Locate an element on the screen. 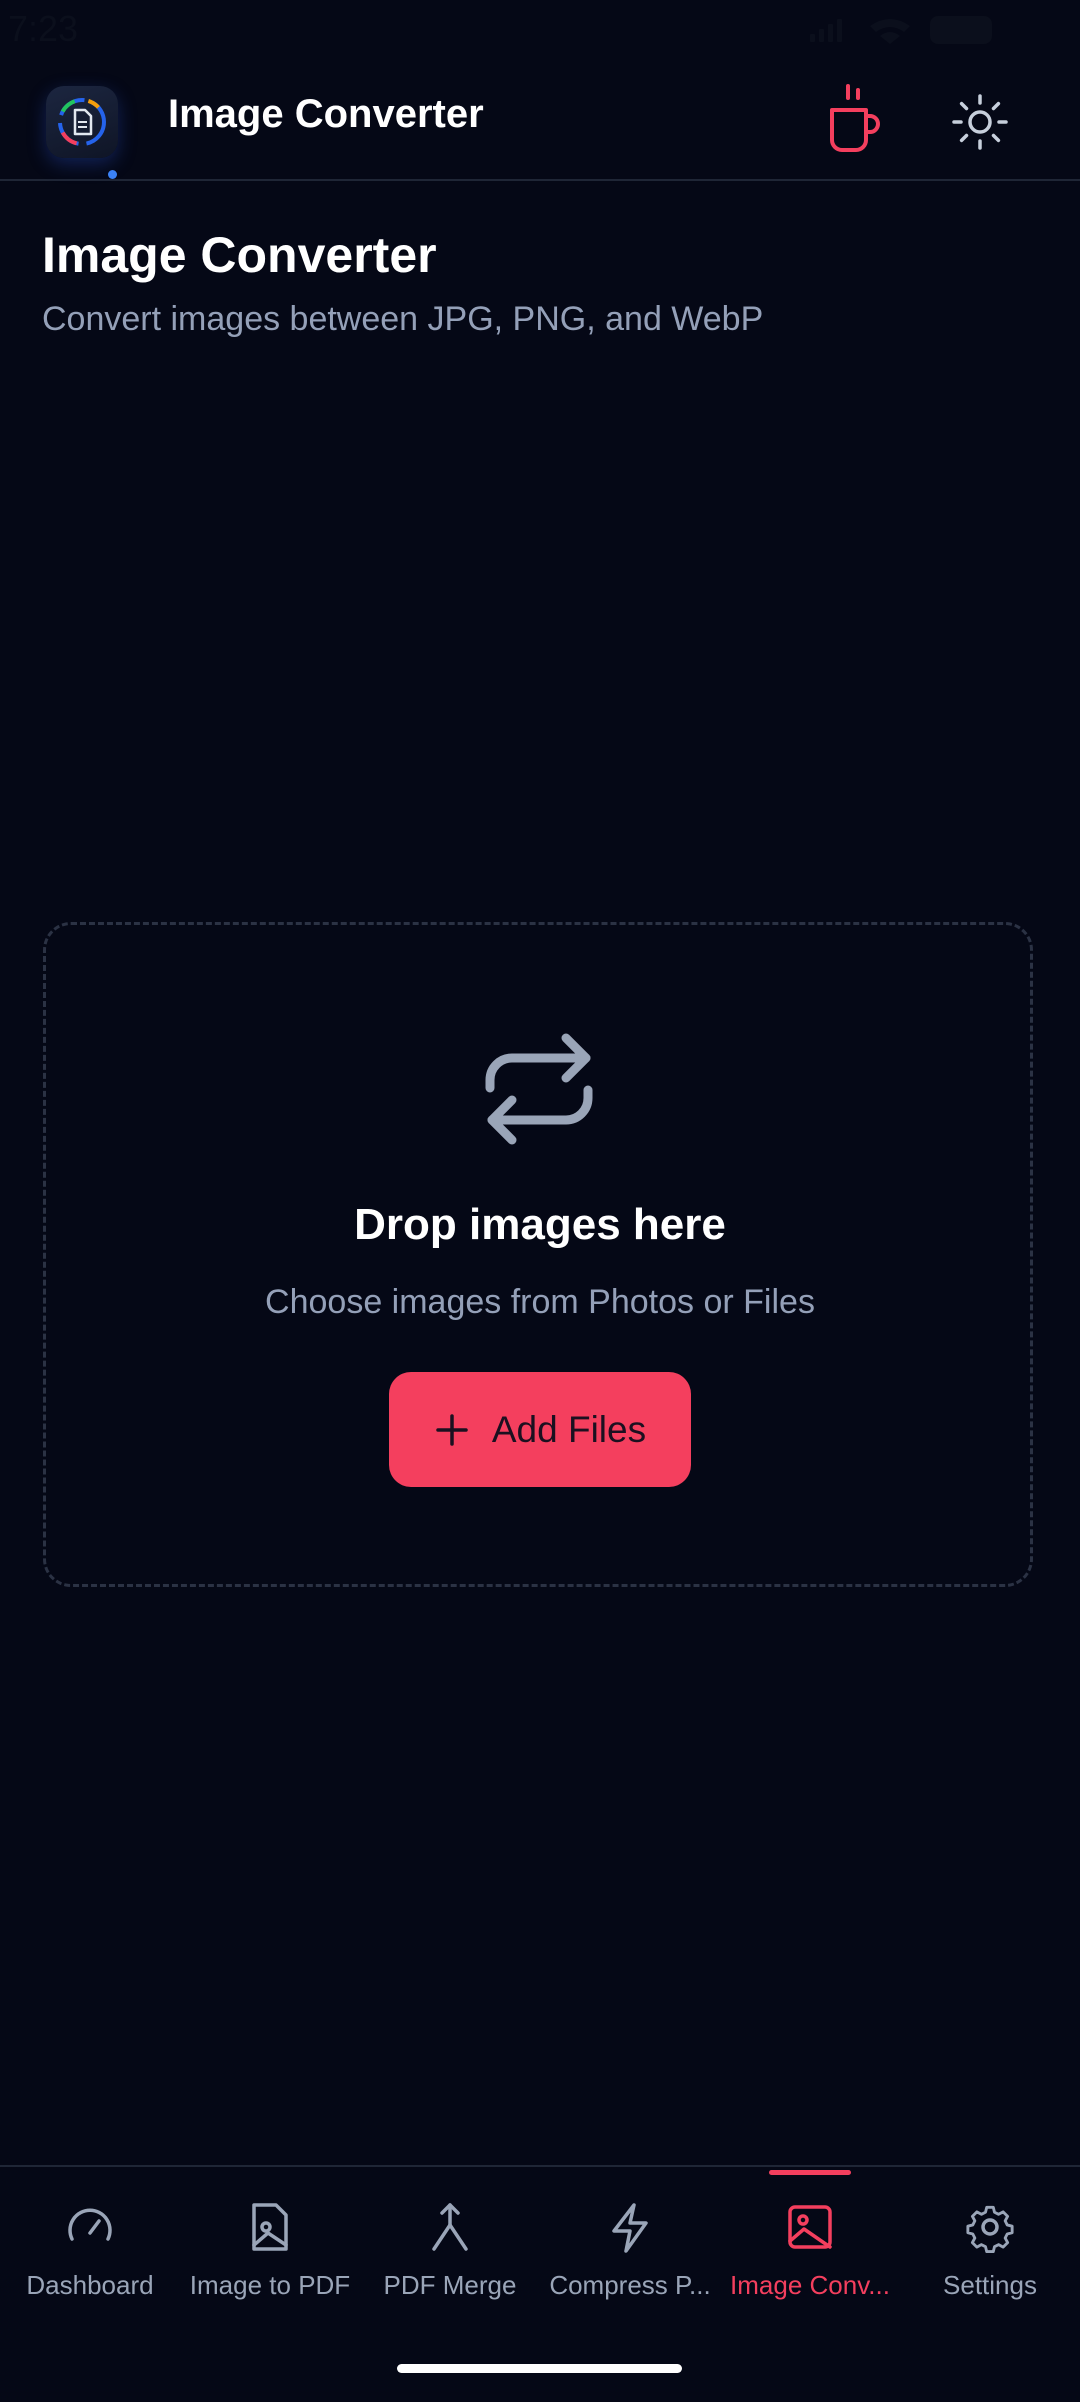 This screenshot has height=2402, width=1080. app-logo is located at coordinates (82, 122).